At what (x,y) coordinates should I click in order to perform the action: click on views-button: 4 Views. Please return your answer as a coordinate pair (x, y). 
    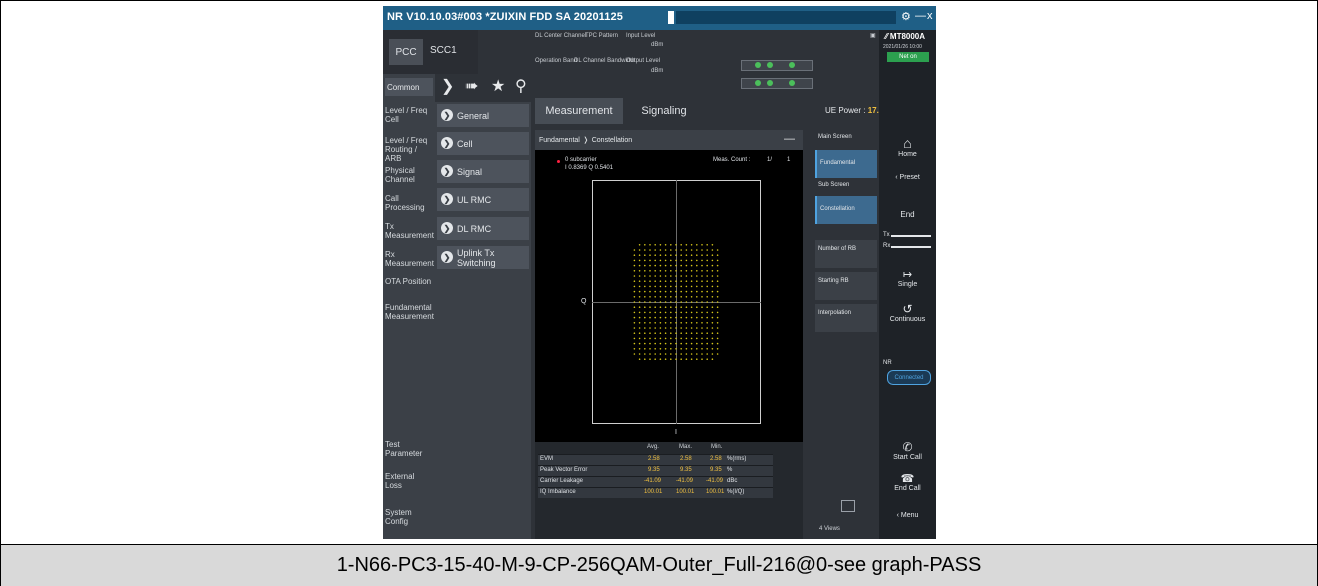
    Looking at the image, I should click on (847, 517).